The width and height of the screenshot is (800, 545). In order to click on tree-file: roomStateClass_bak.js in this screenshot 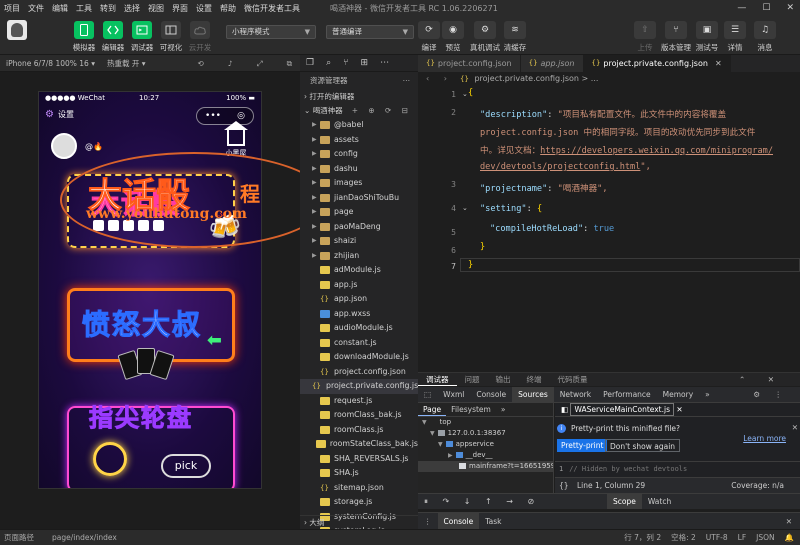, I will do `click(359, 444)`.